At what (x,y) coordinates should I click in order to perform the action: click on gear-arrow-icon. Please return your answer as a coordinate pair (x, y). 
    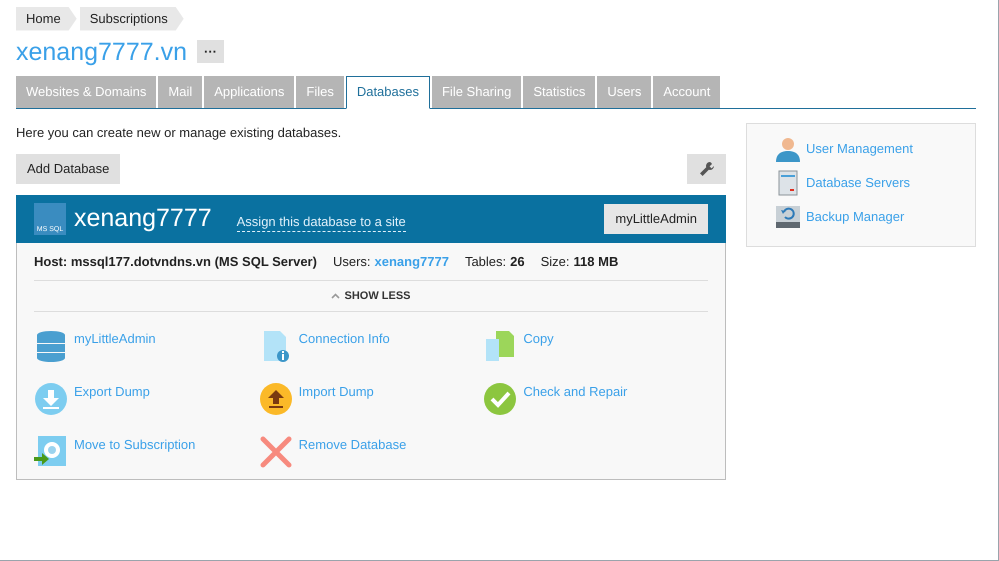
    Looking at the image, I should click on (51, 452).